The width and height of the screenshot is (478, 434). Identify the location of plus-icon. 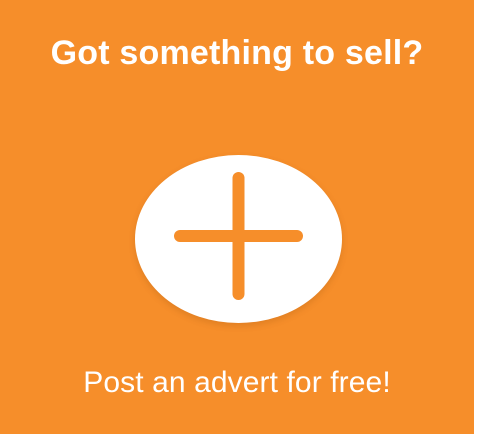
(238, 236).